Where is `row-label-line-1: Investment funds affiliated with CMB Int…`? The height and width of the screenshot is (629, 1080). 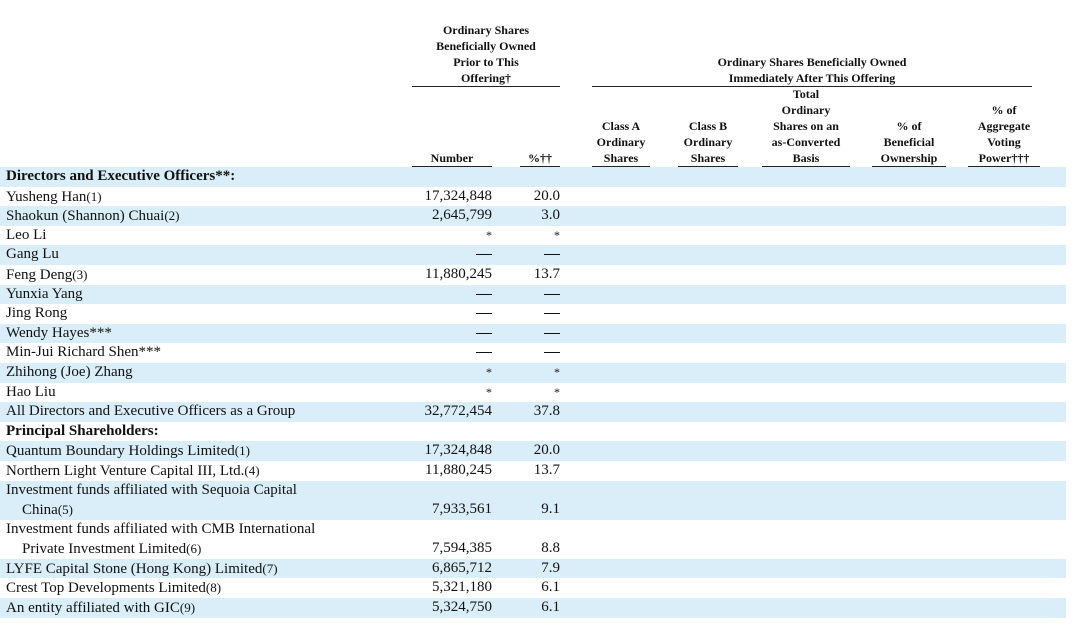
row-label-line-1: Investment funds affiliated with CMB Int… is located at coordinates (161, 528).